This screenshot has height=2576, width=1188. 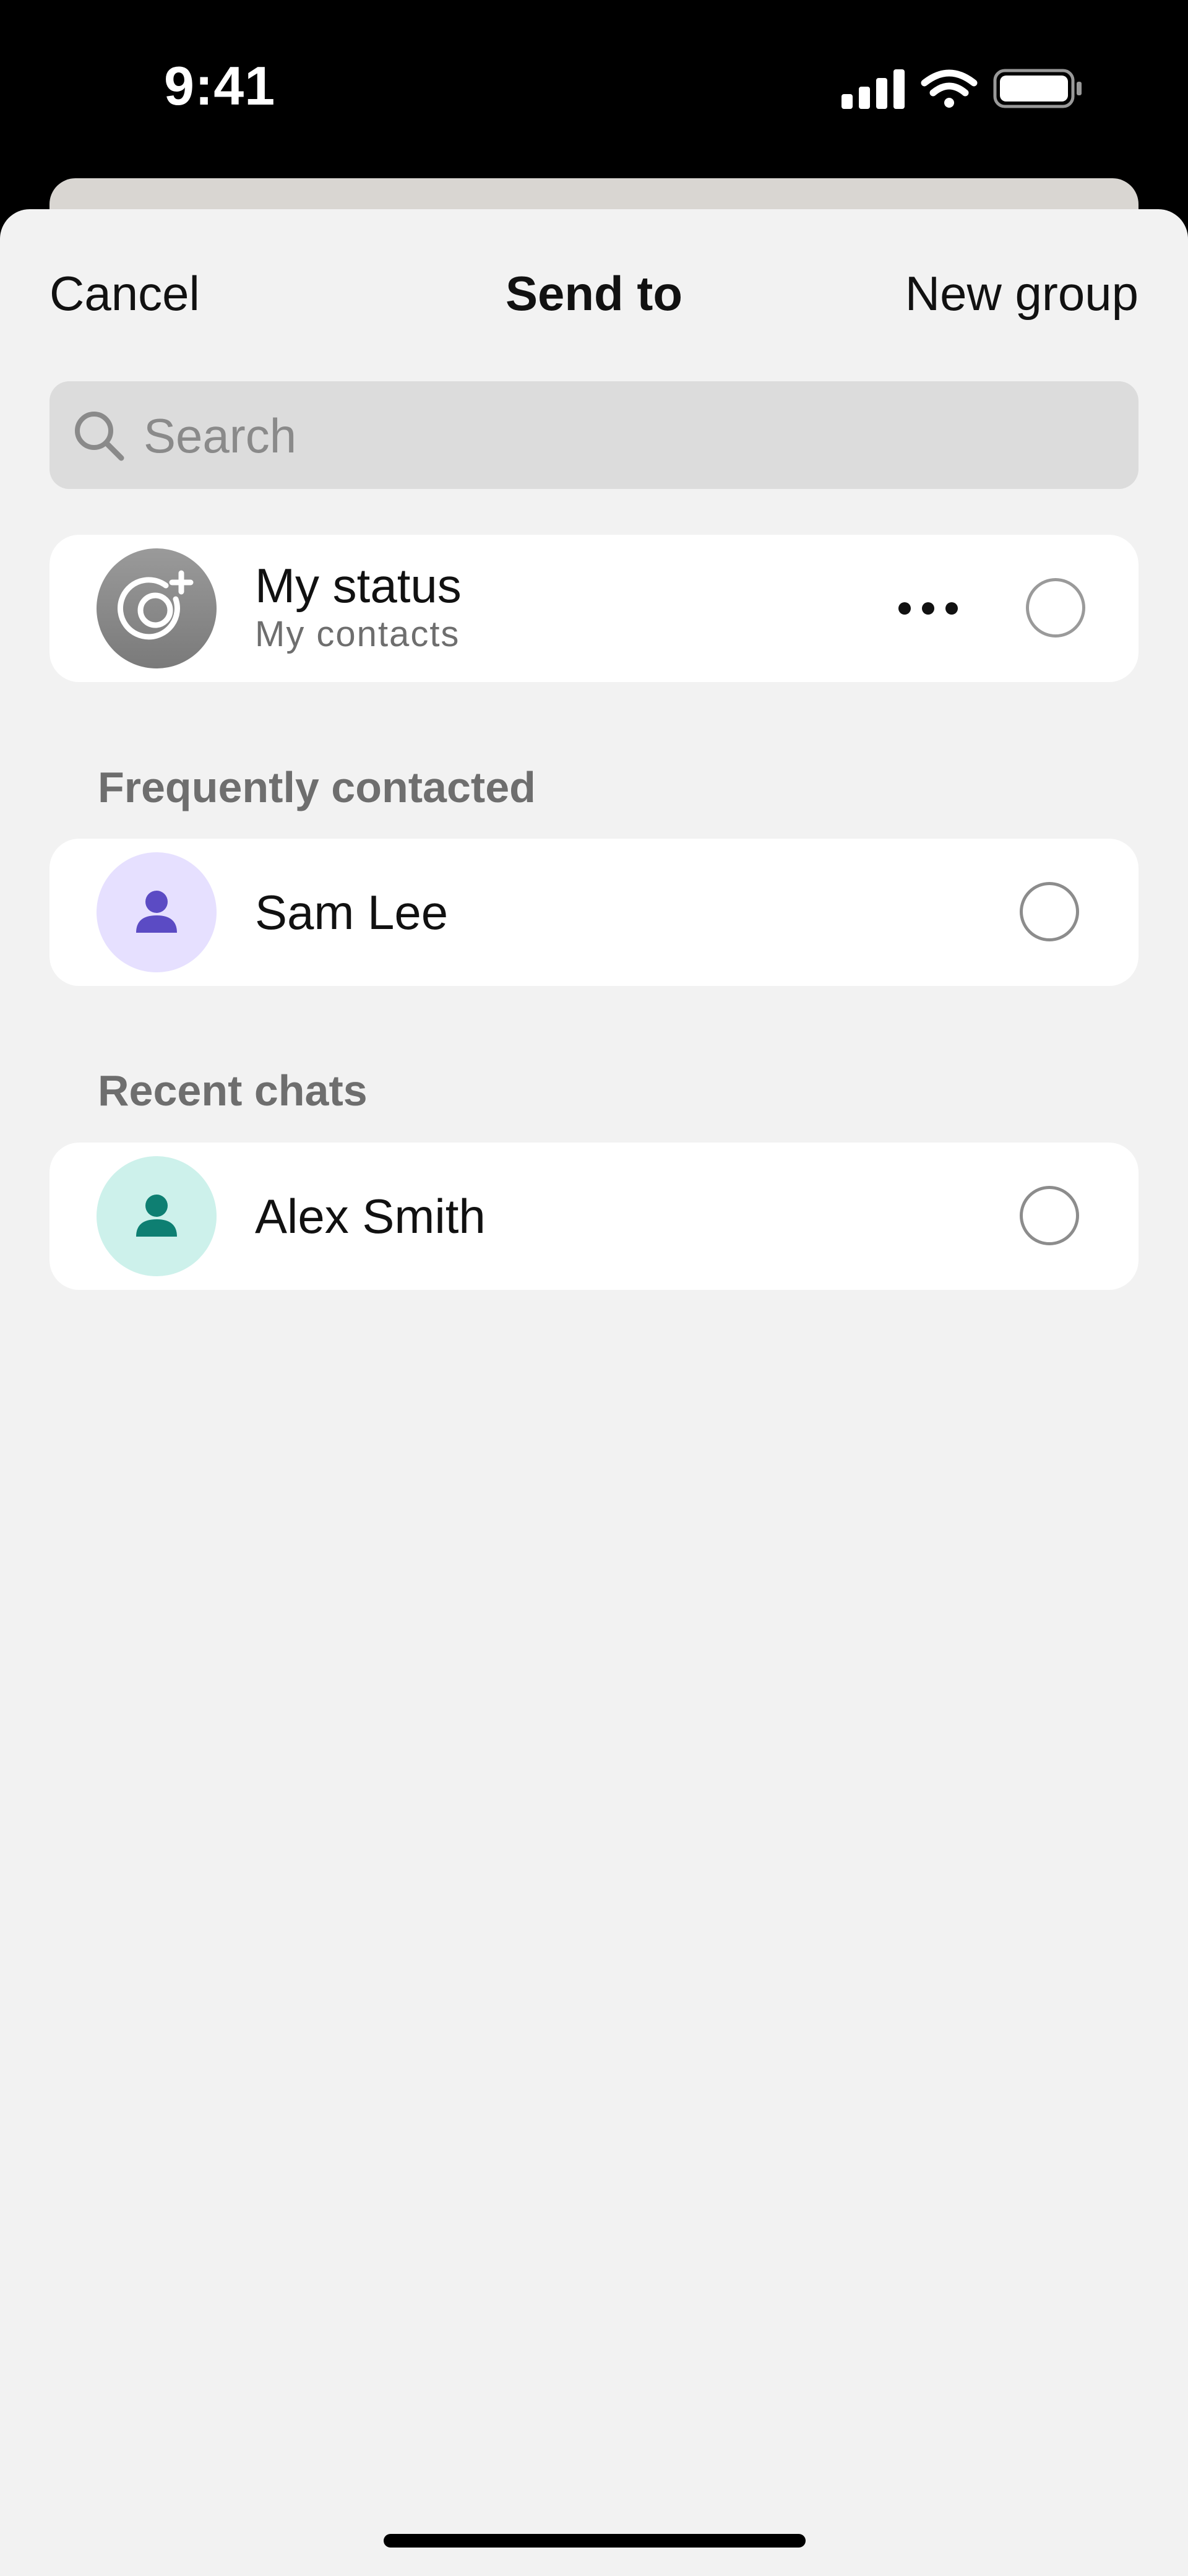 I want to click on new-group-button: New group, so click(x=1022, y=293).